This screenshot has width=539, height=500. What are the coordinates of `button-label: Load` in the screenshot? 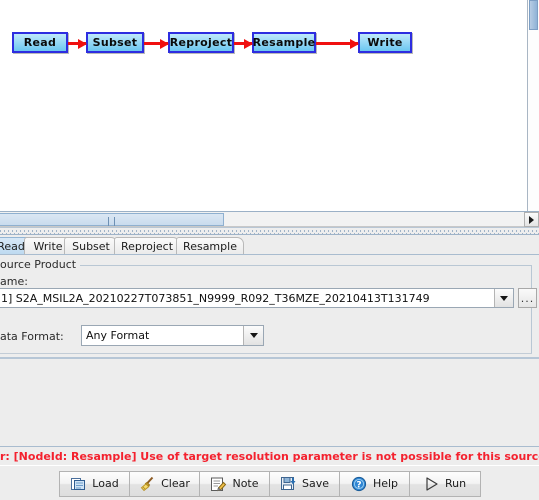 It's located at (105, 483).